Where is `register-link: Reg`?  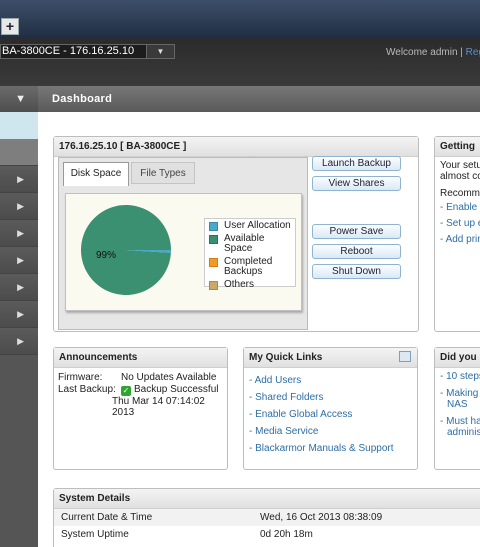 register-link: Reg is located at coordinates (473, 52).